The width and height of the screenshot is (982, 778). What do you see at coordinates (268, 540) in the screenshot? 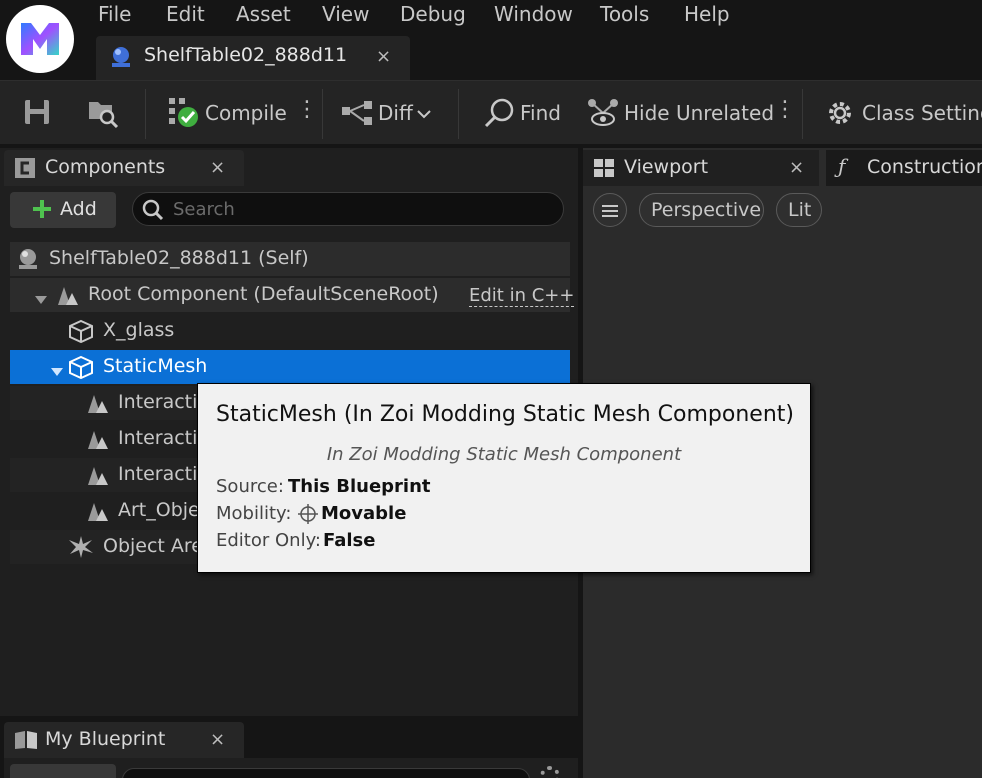
I see `tooltip-editor-only-key: Editor Only:` at bounding box center [268, 540].